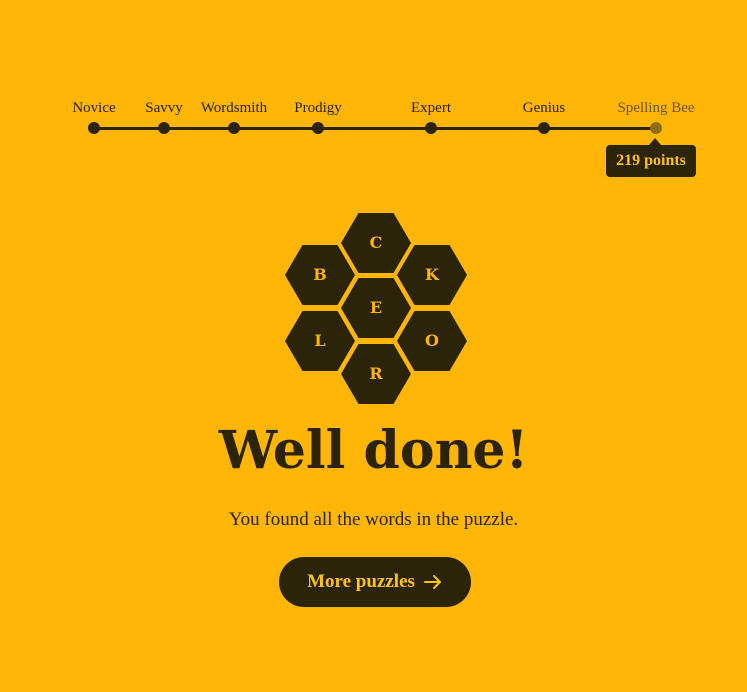  I want to click on hive-cell-top-left: B, so click(320, 275).